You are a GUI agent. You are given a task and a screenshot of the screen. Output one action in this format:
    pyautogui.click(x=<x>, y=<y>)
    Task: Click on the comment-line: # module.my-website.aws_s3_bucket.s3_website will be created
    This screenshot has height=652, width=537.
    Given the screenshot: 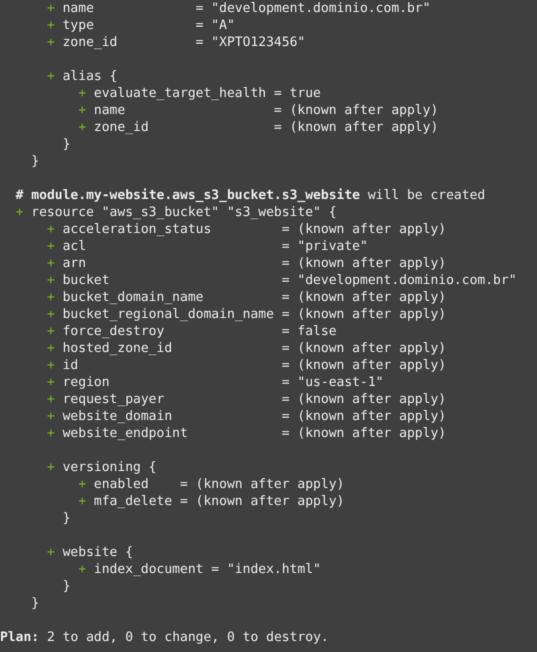 What is the action you would take?
    pyautogui.click(x=251, y=195)
    